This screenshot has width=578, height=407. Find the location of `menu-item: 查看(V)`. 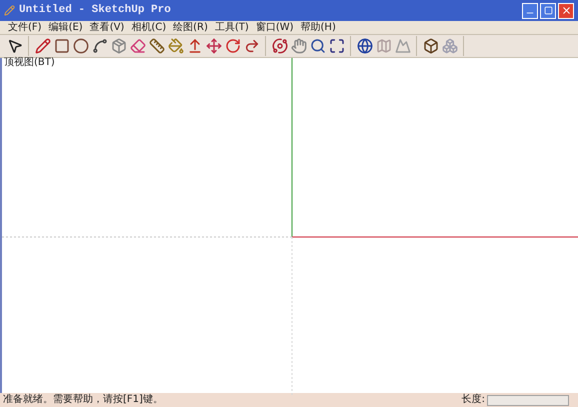

menu-item: 查看(V) is located at coordinates (107, 27).